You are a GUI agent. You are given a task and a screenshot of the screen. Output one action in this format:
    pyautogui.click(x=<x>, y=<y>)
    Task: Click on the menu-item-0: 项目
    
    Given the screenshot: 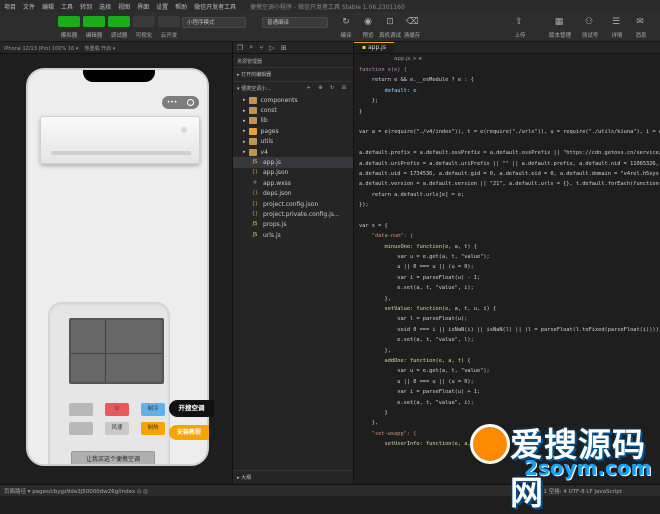 What is the action you would take?
    pyautogui.click(x=10, y=6)
    